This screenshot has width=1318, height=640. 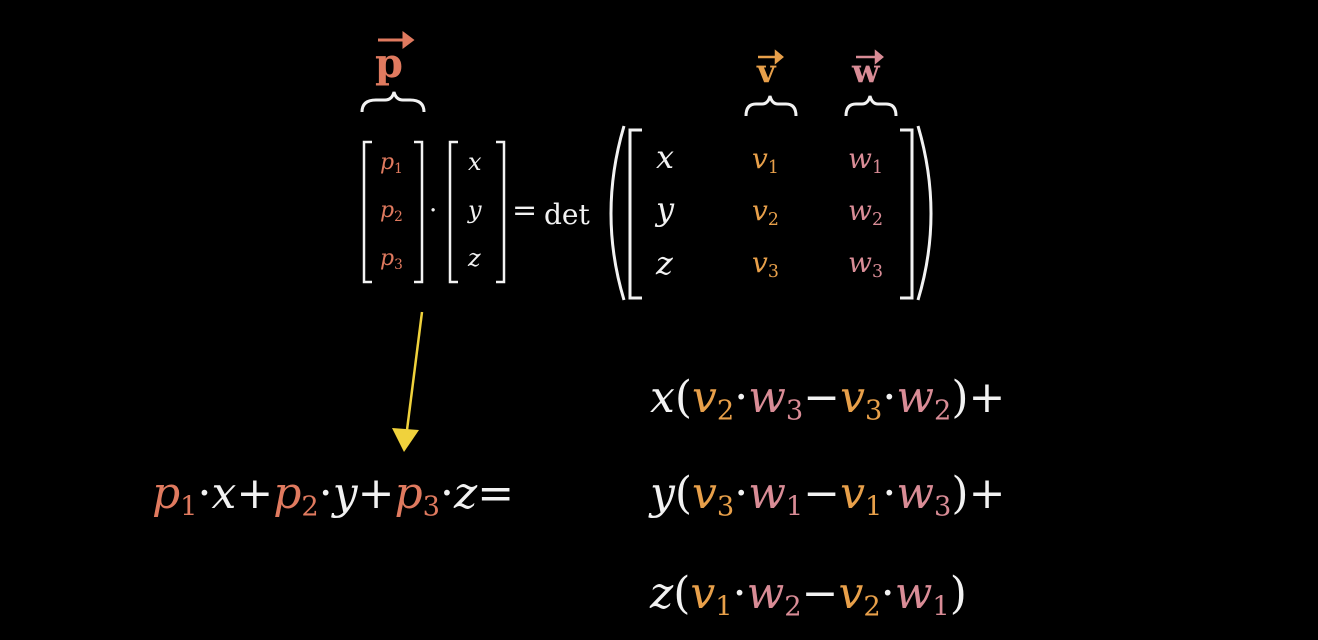 What do you see at coordinates (808, 595) in the screenshot?
I see `rhs-row-3: z(v1·w2−v2·w1)` at bounding box center [808, 595].